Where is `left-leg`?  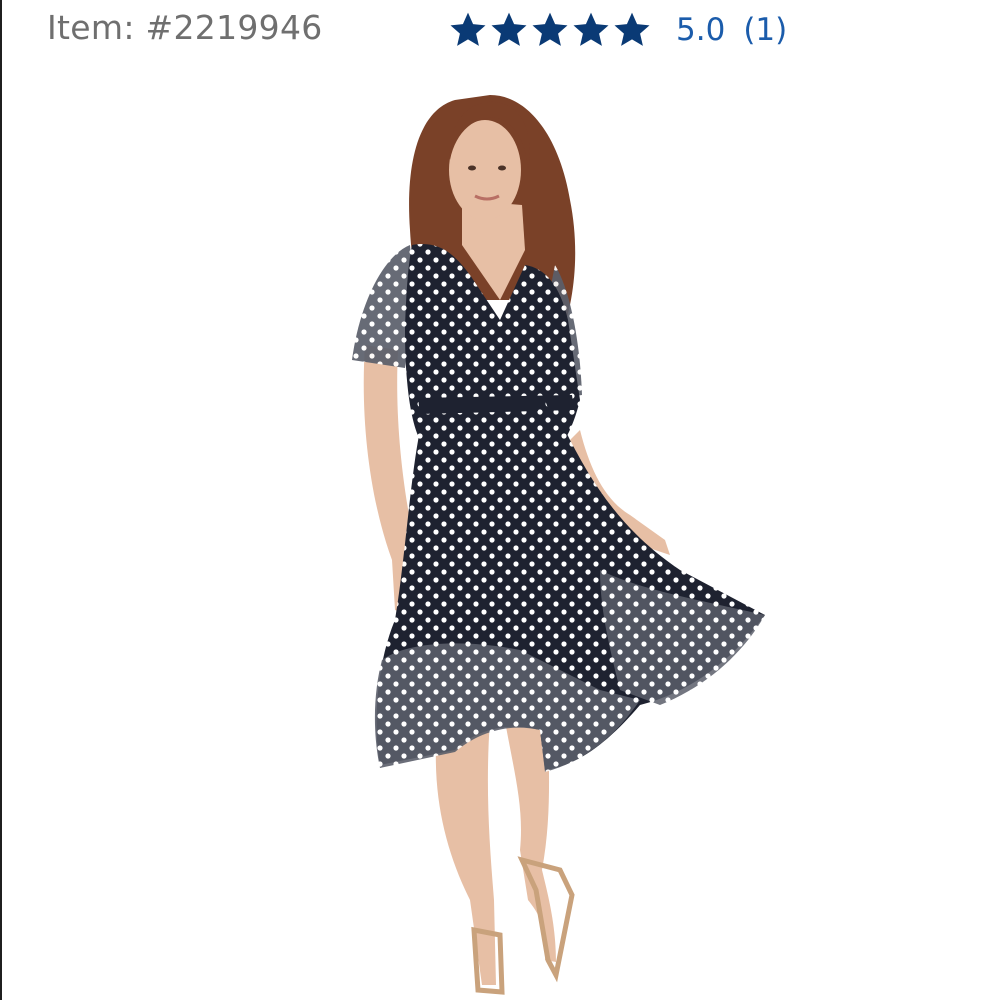
left-leg is located at coordinates (465, 852).